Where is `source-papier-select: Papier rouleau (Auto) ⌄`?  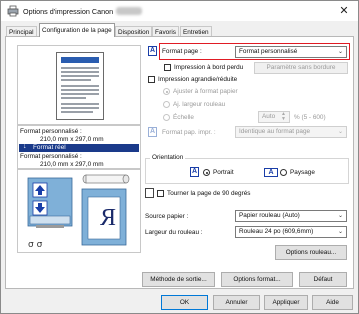
source-papier-select: Papier rouleau (Auto) ⌄ is located at coordinates (291, 216).